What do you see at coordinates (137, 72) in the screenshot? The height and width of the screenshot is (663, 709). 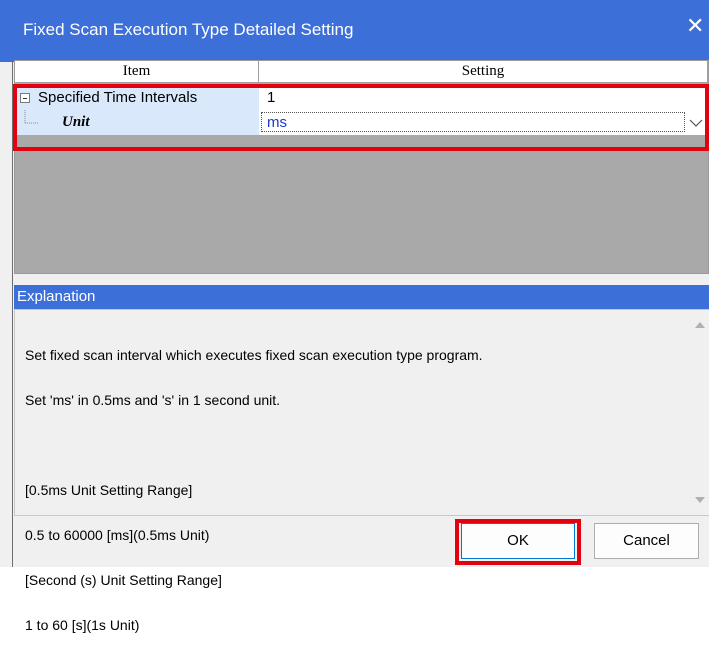 I see `column-header-item: Item` at bounding box center [137, 72].